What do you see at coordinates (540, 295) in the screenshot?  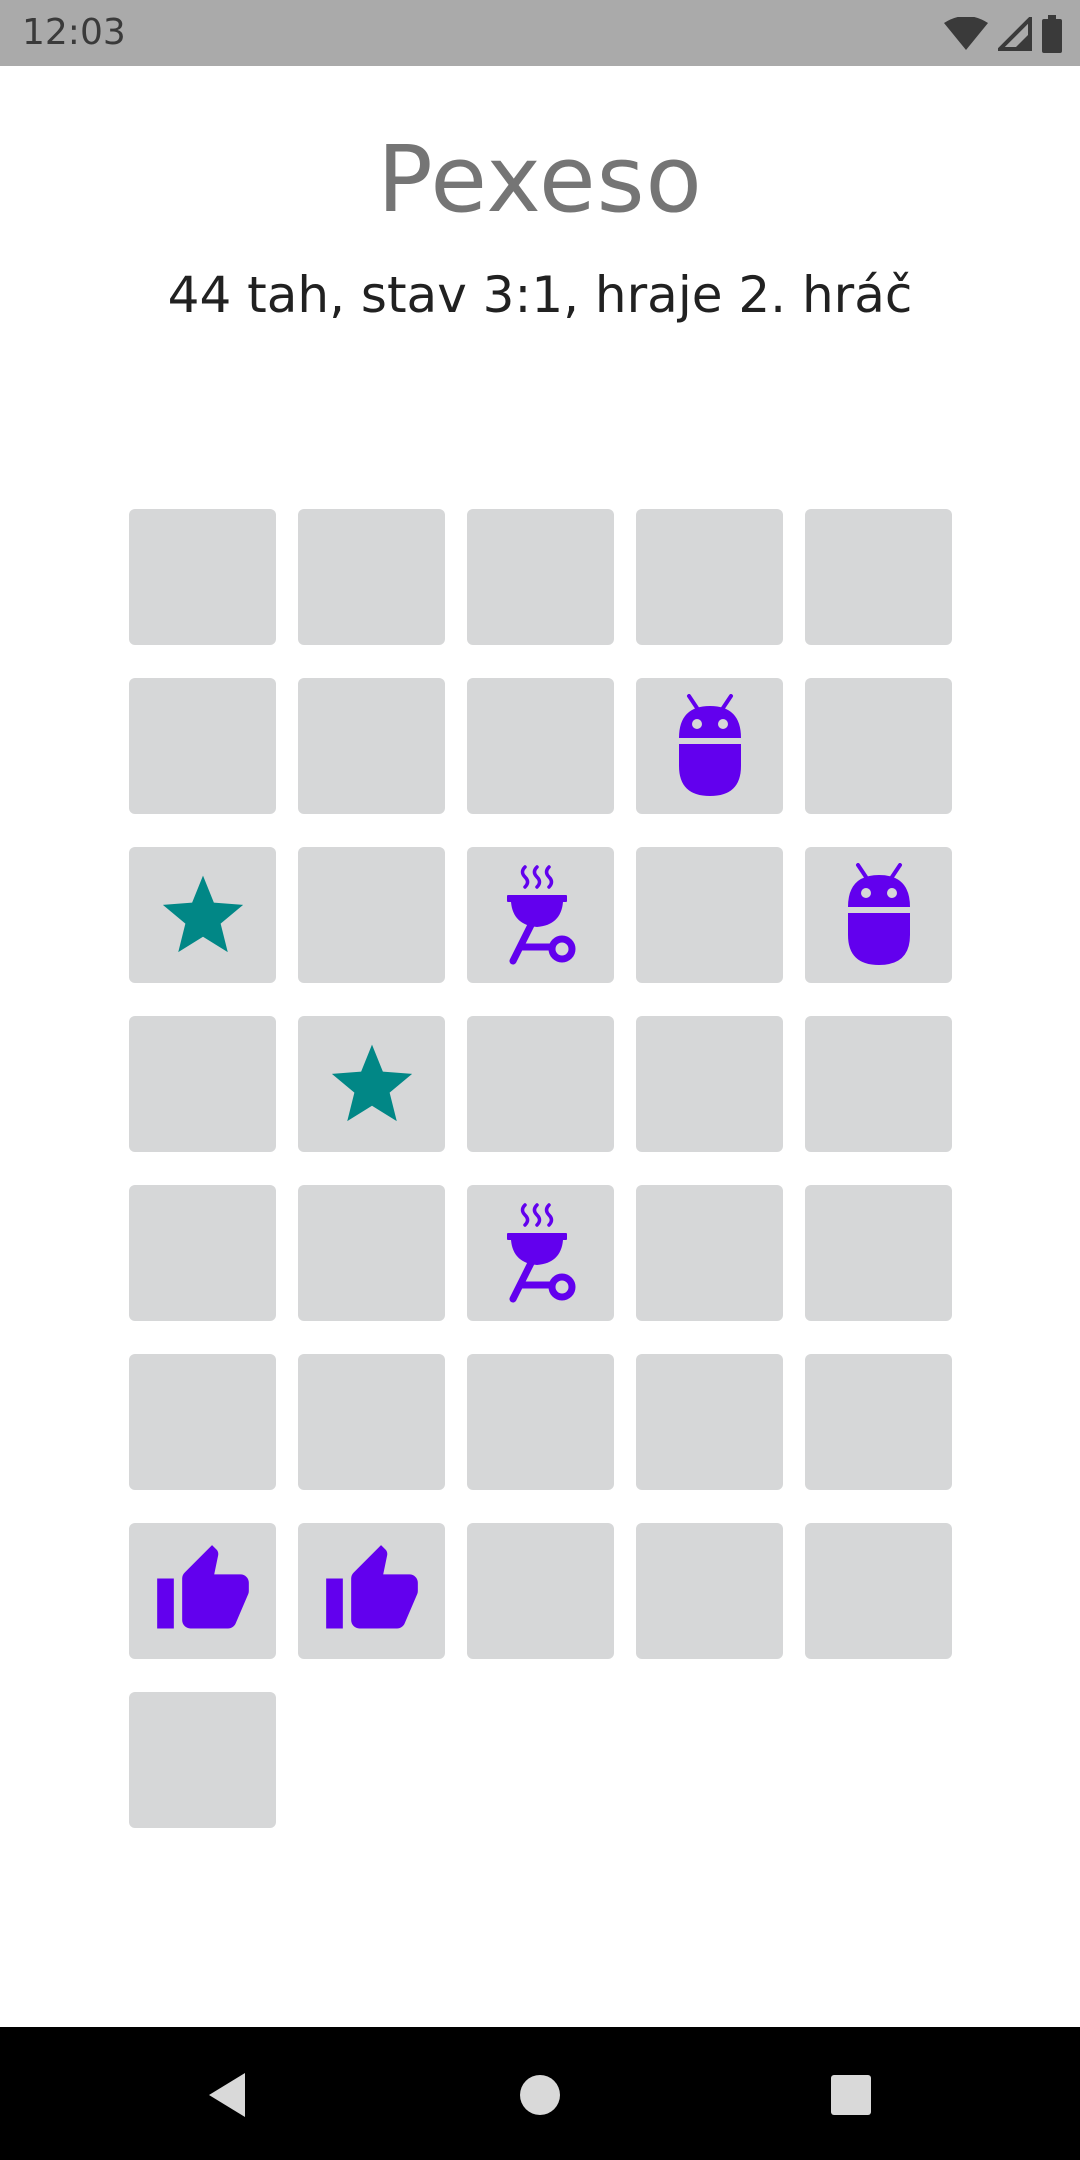 I see `game-status-text: 44 tah, stav 3:1, hraje 2. hráč` at bounding box center [540, 295].